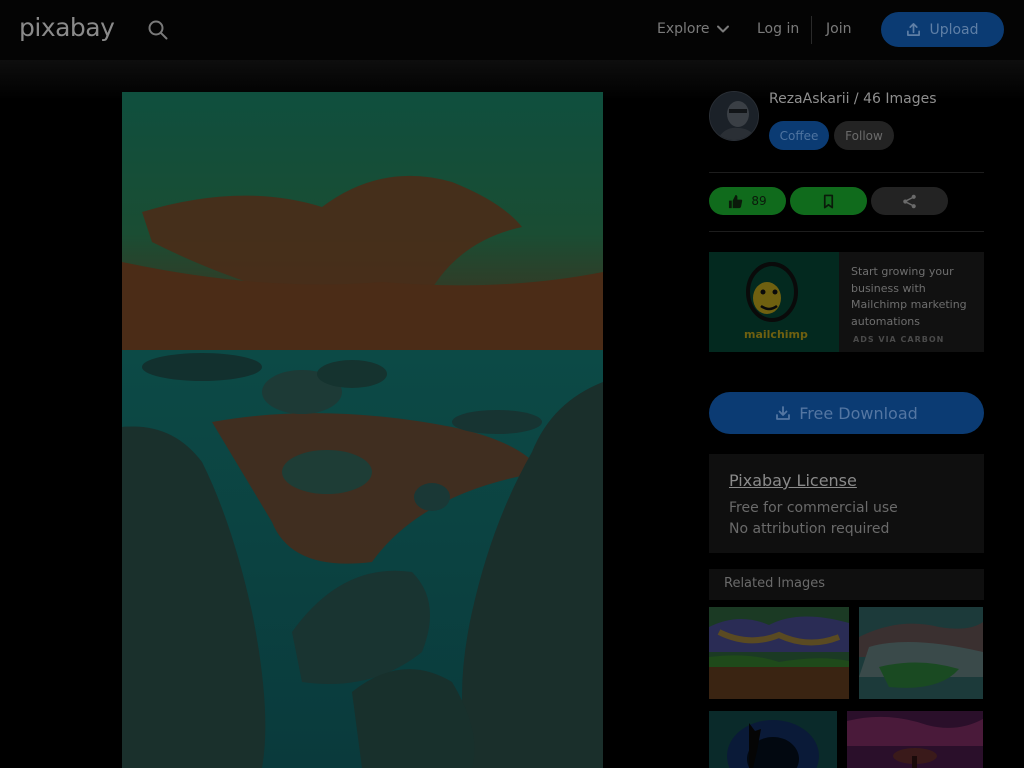 The image size is (1024, 768). Describe the element at coordinates (954, 29) in the screenshot. I see `upload-label: Upload` at that location.